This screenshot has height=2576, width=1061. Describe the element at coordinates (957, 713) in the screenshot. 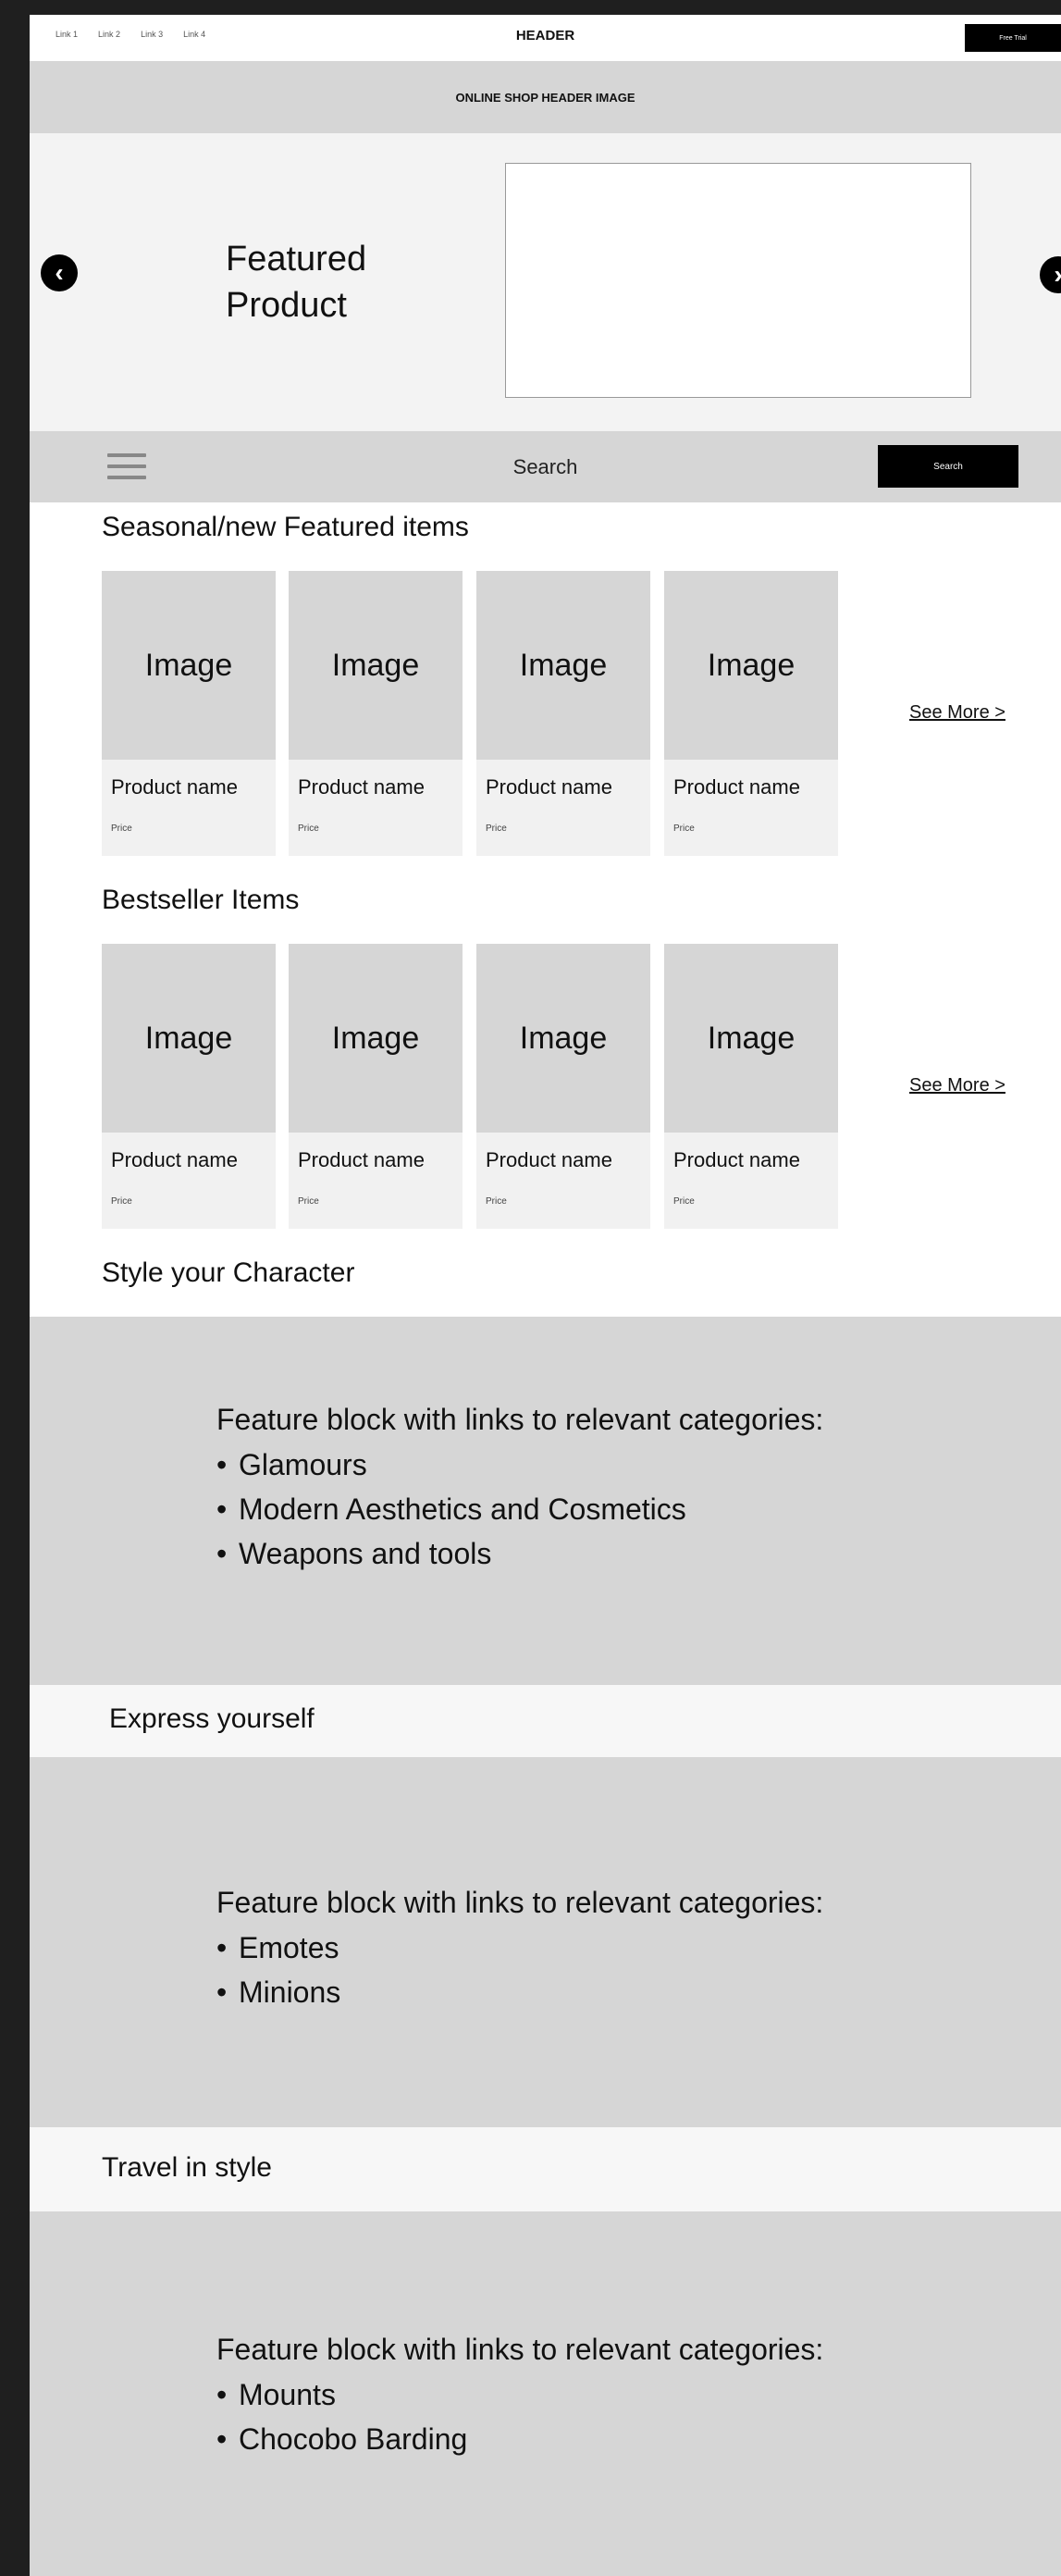

I see `seasonal-see-more-link: See More >` at that location.